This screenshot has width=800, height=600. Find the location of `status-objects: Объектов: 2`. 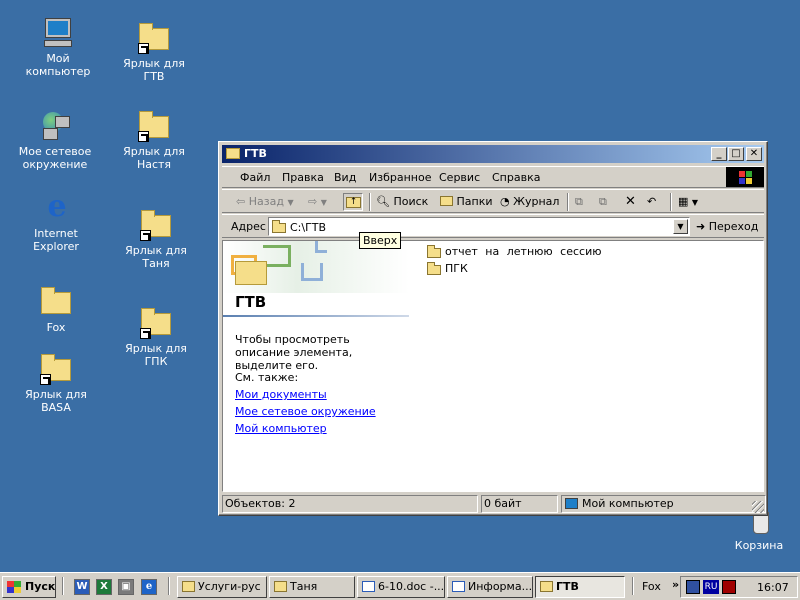

status-objects: Объектов: 2 is located at coordinates (350, 504).